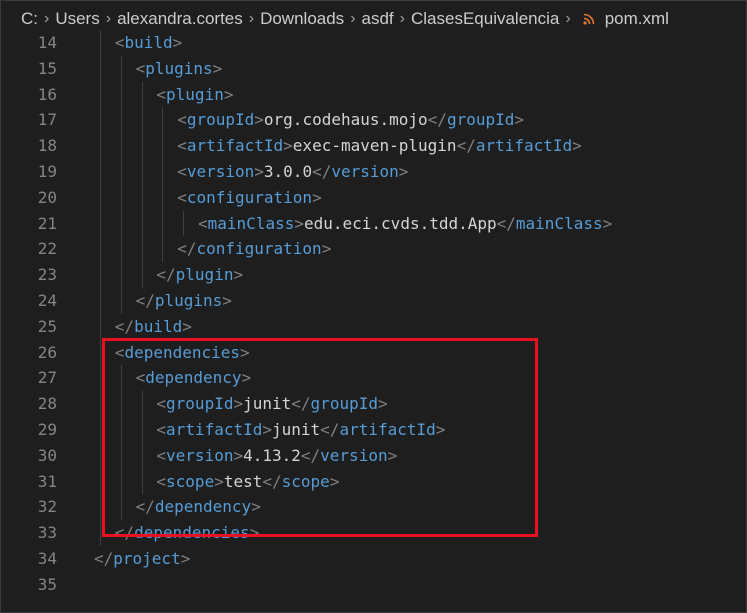  Describe the element at coordinates (373, 481) in the screenshot. I see `code-line: 31 <scope>test</scope>` at that location.